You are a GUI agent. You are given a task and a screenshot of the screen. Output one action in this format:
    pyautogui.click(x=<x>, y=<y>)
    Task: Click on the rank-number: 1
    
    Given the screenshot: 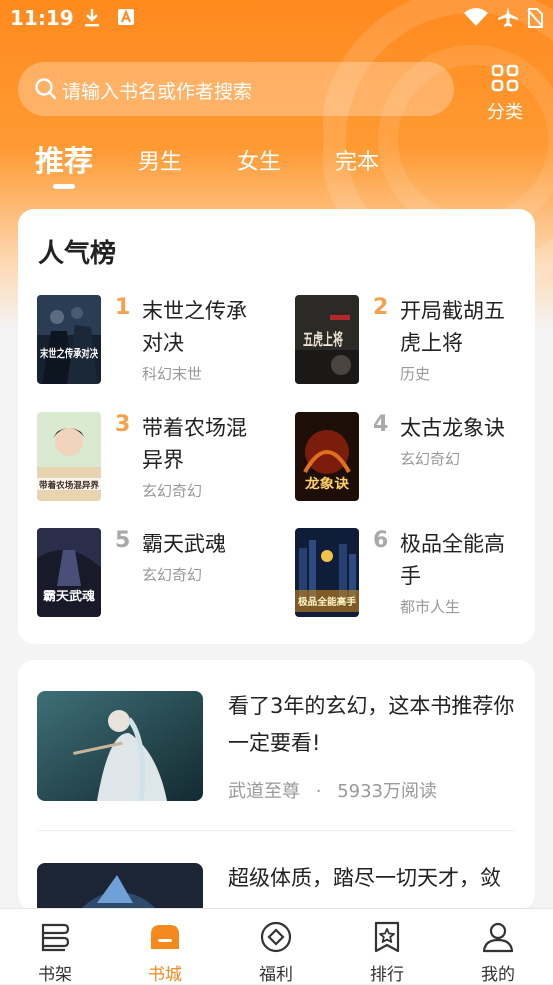 What is the action you would take?
    pyautogui.click(x=123, y=307)
    